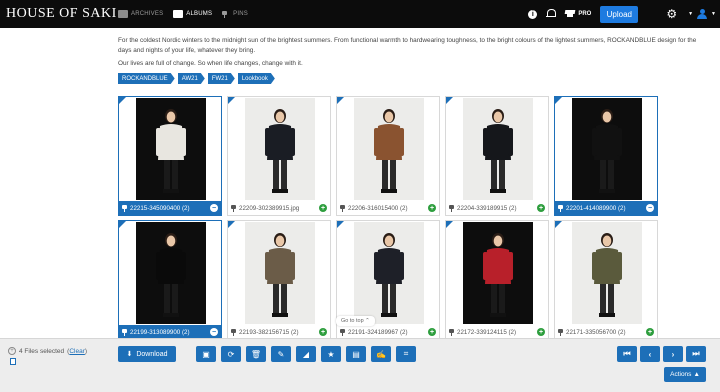  Describe the element at coordinates (533, 14) in the screenshot. I see `info-icon: i` at that location.